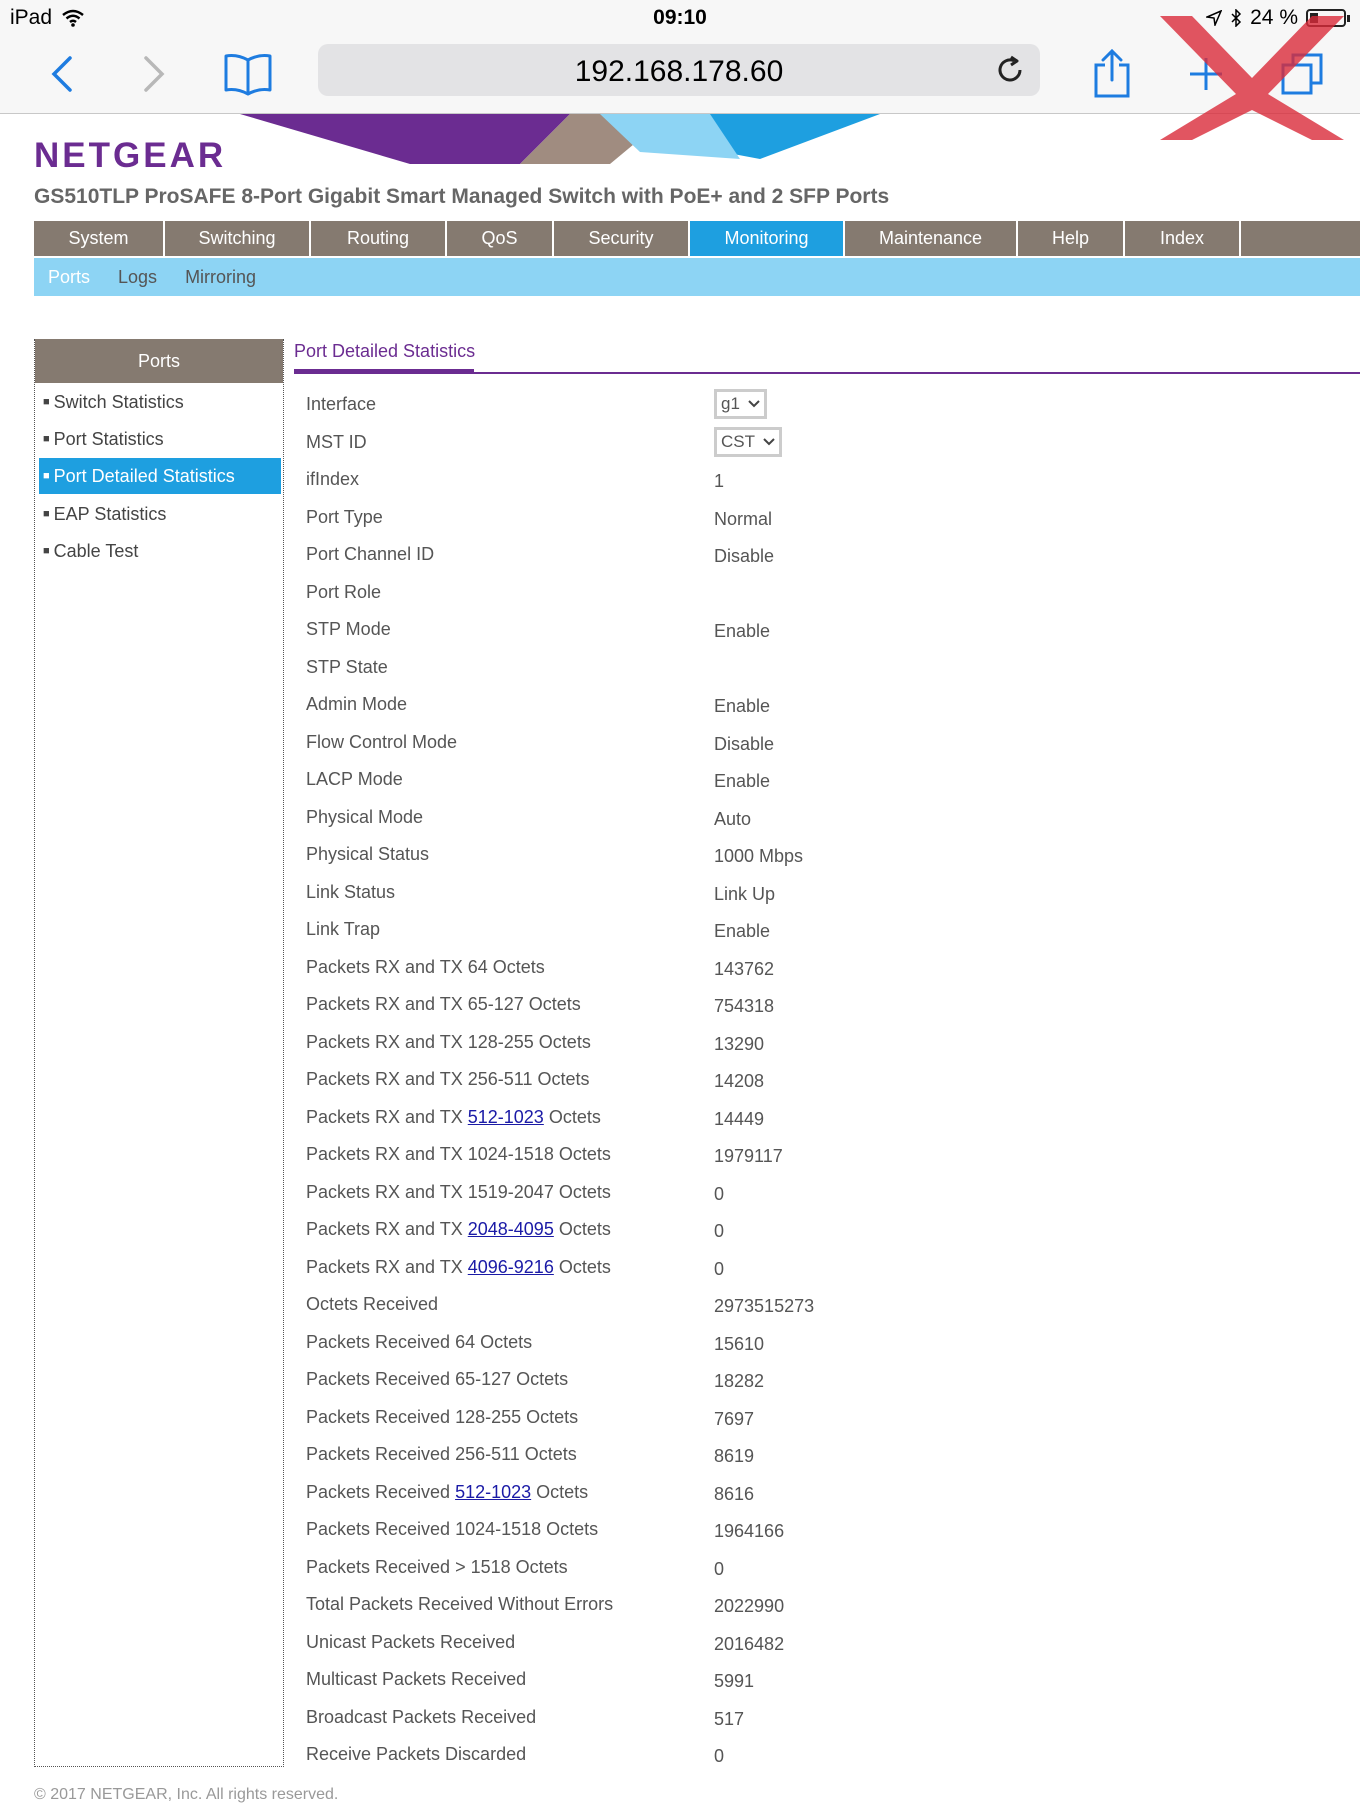 The image size is (1360, 1813). I want to click on sidebar-title: Ports, so click(159, 361).